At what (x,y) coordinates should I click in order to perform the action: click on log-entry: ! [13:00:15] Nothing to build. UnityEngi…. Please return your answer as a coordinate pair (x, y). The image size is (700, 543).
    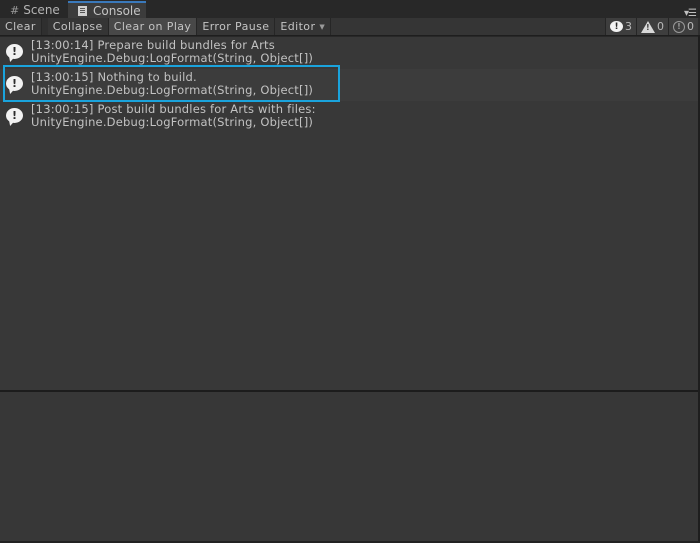
    Looking at the image, I should click on (349, 85).